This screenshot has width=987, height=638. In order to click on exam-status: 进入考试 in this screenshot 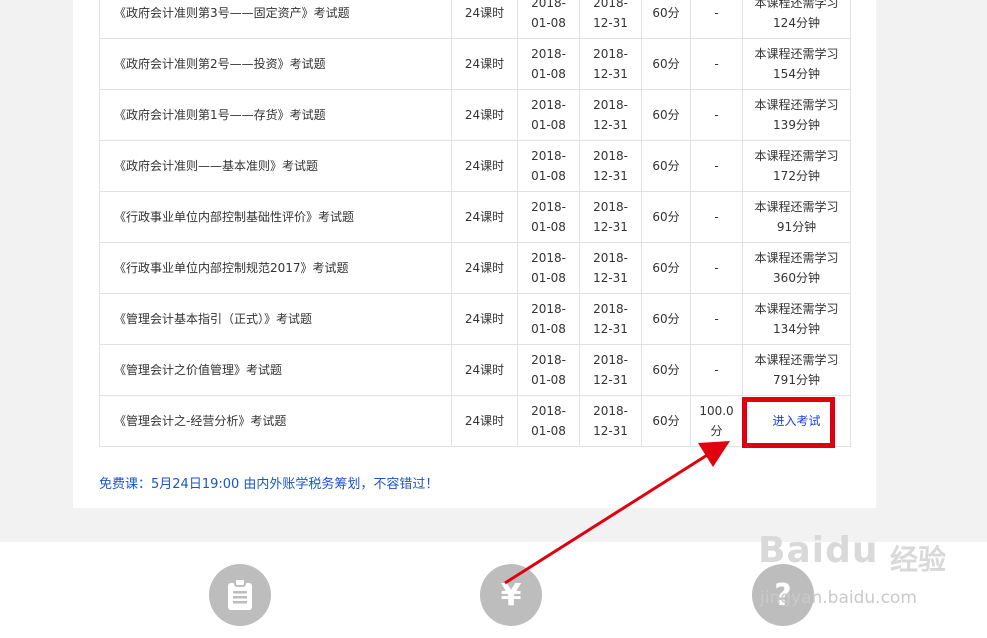, I will do `click(796, 421)`.